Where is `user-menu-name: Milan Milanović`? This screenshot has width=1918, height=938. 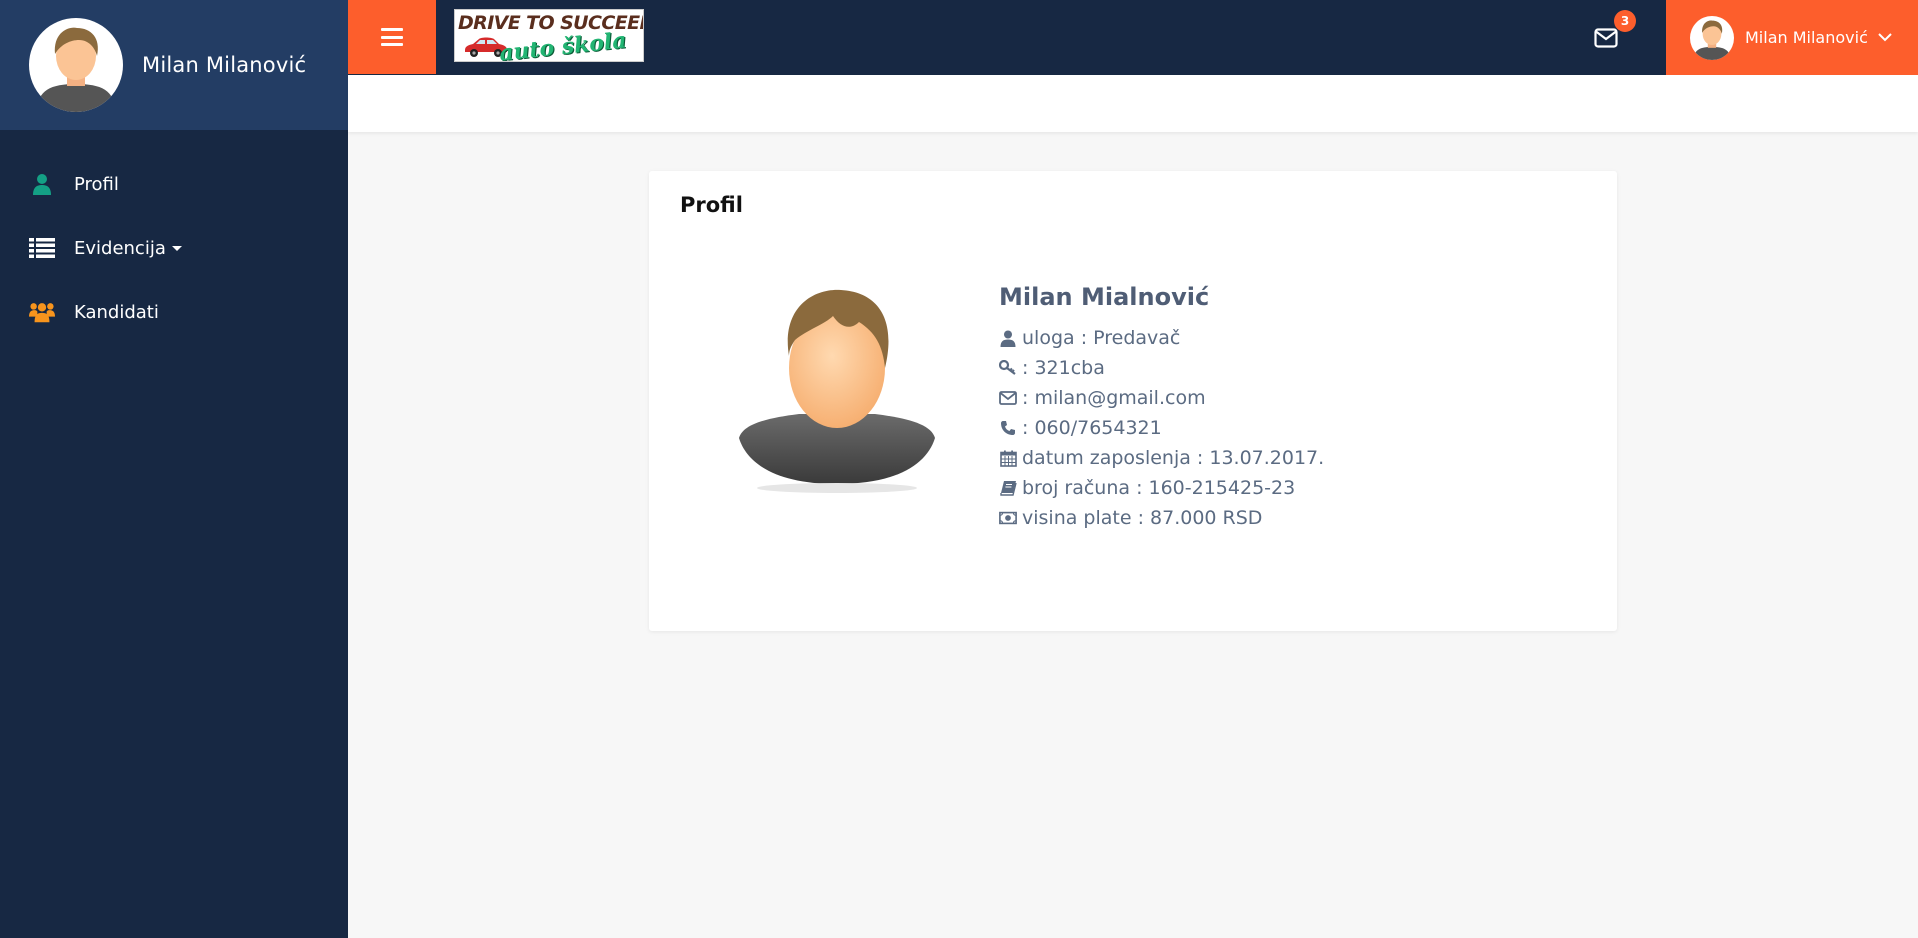 user-menu-name: Milan Milanović is located at coordinates (1806, 37).